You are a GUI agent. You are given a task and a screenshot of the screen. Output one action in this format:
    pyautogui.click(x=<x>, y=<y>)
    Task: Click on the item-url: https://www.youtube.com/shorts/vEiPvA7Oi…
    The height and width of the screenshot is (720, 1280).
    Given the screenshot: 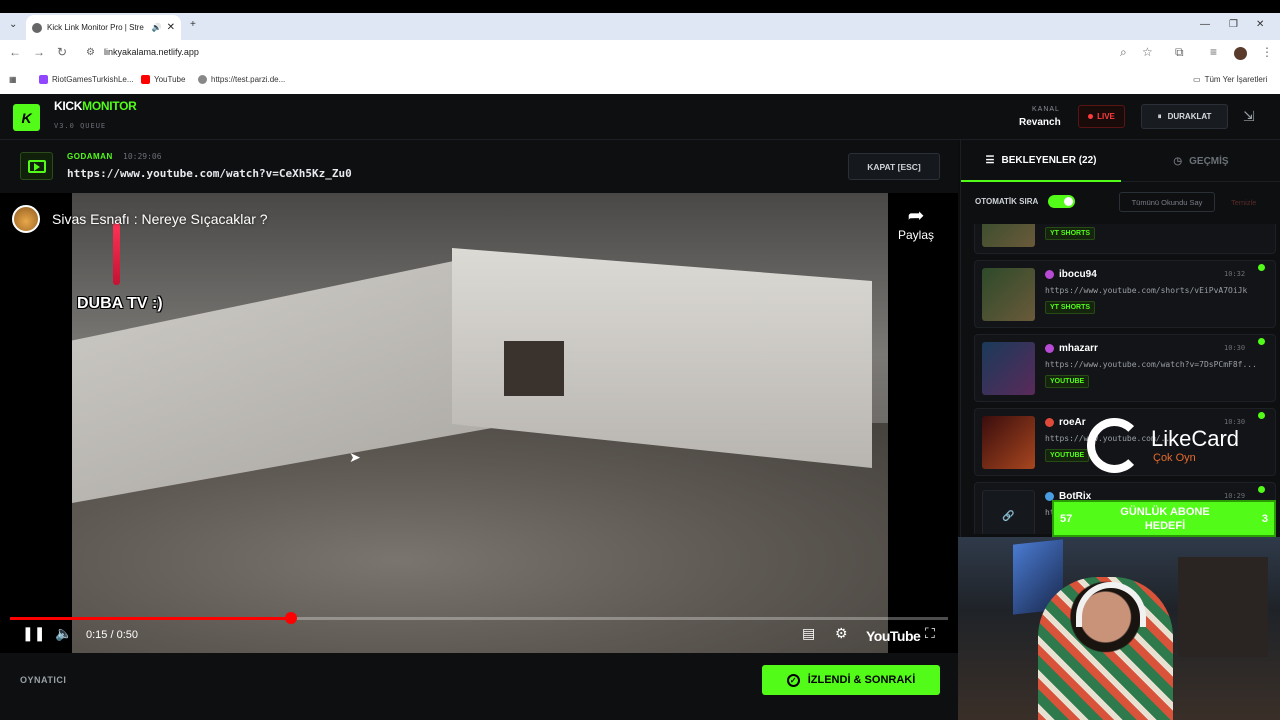 What is the action you would take?
    pyautogui.click(x=1146, y=290)
    